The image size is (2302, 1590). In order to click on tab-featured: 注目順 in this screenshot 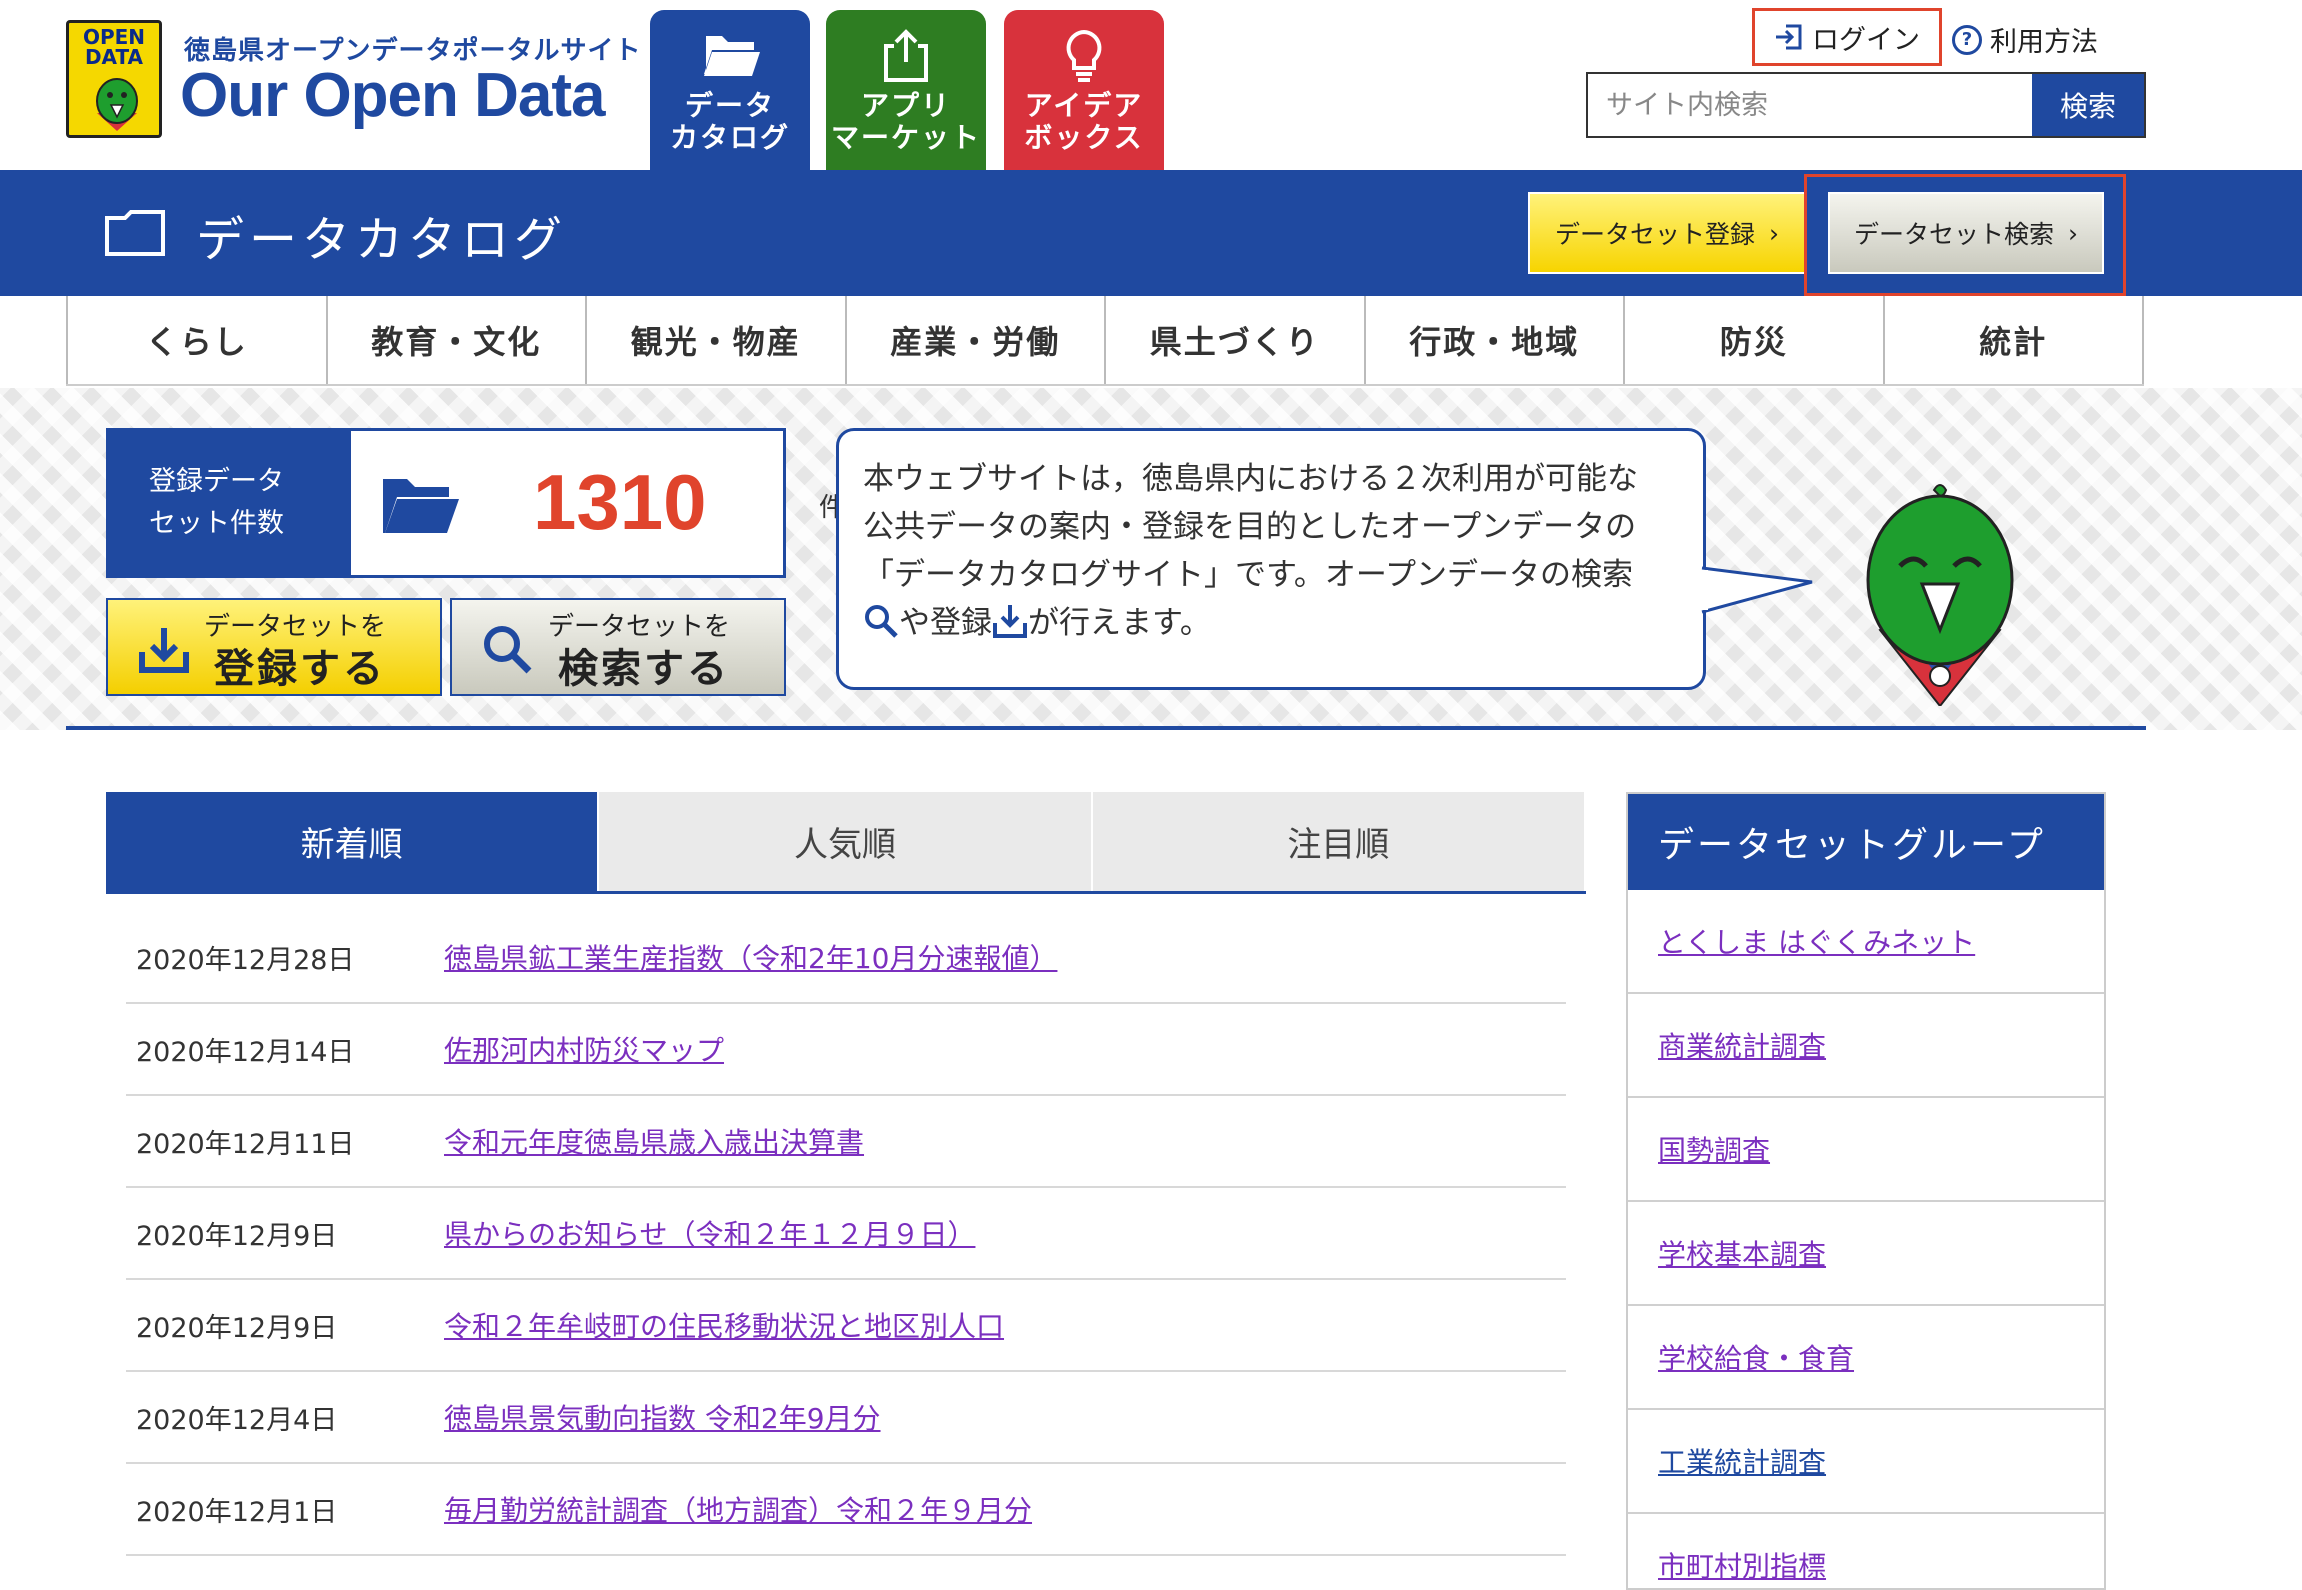, I will do `click(1339, 841)`.